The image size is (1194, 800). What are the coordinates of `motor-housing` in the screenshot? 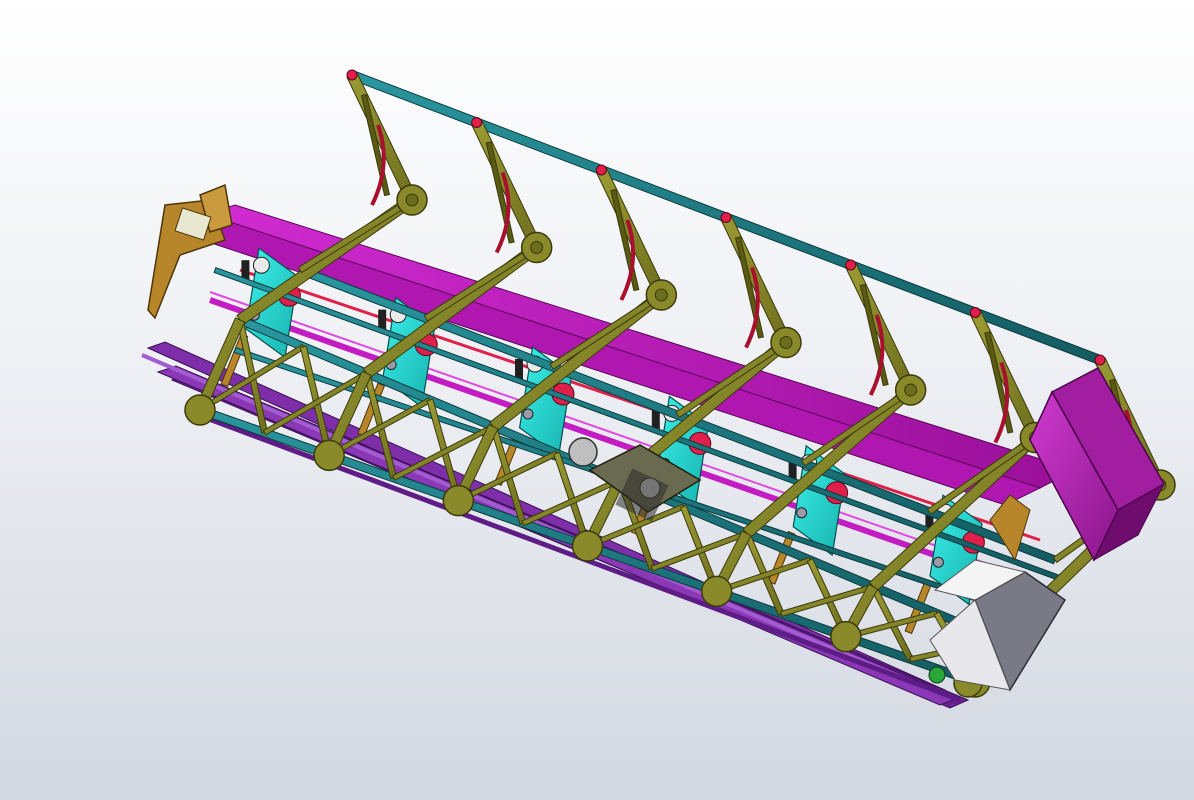 It's located at (997, 625).